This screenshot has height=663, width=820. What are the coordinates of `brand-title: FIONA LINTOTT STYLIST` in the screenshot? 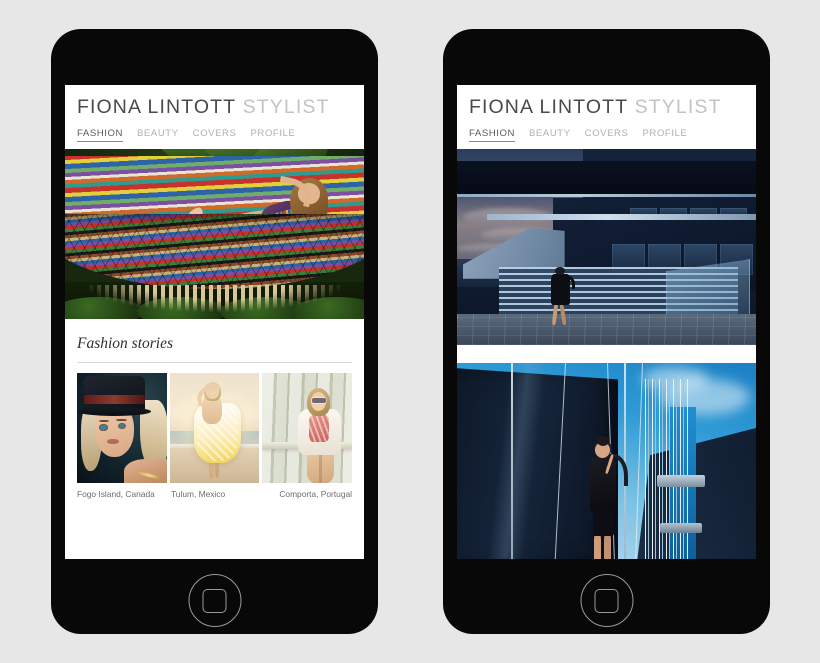 It's located at (214, 107).